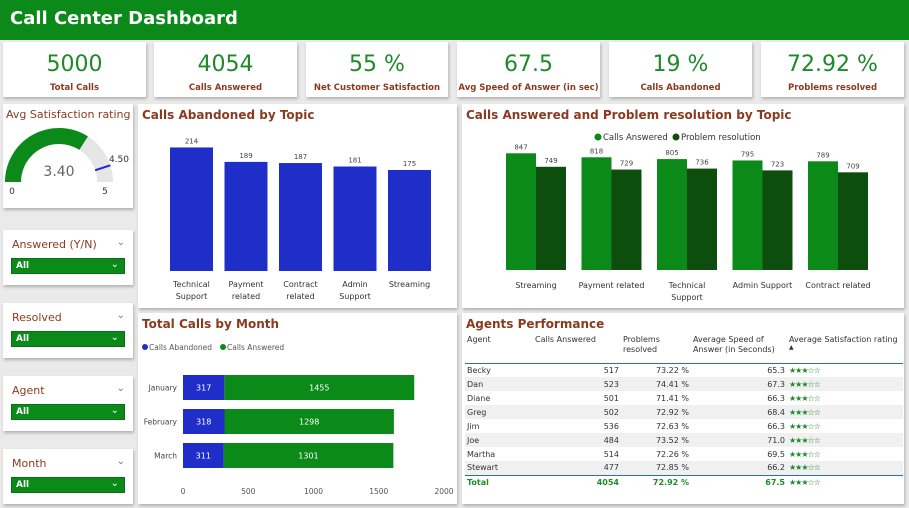 The image size is (909, 508). I want to click on table-row: Becky 517 73.22 % 65.3 ★★★☆☆, so click(684, 370).